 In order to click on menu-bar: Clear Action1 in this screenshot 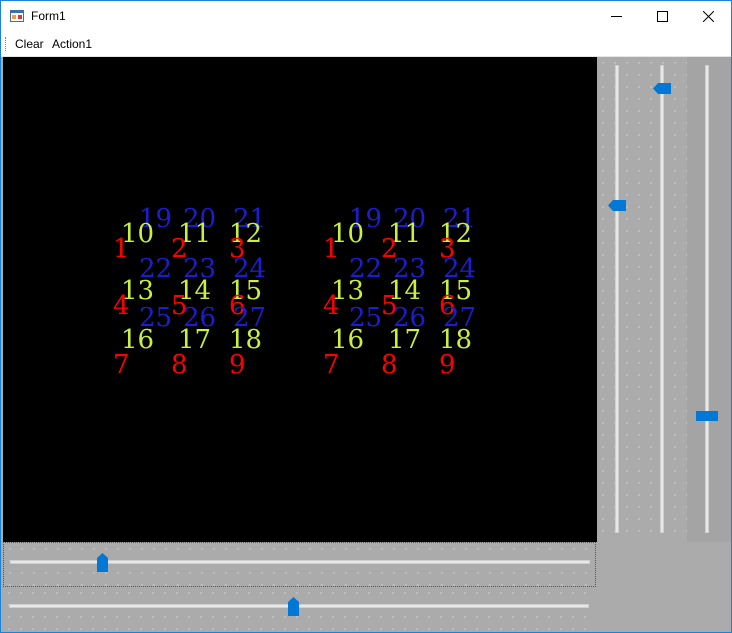, I will do `click(366, 44)`.